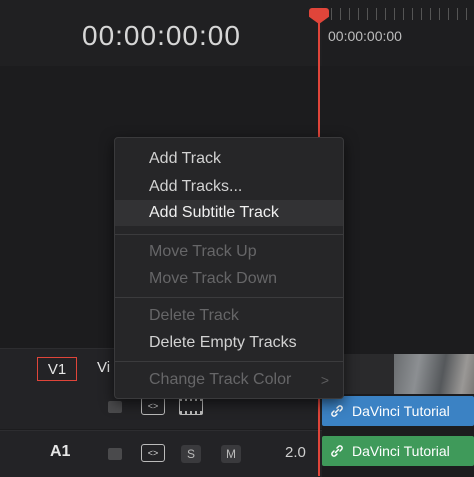 The width and height of the screenshot is (474, 477). I want to click on audio-clip-title: DaVinci Tutorial, so click(401, 451).